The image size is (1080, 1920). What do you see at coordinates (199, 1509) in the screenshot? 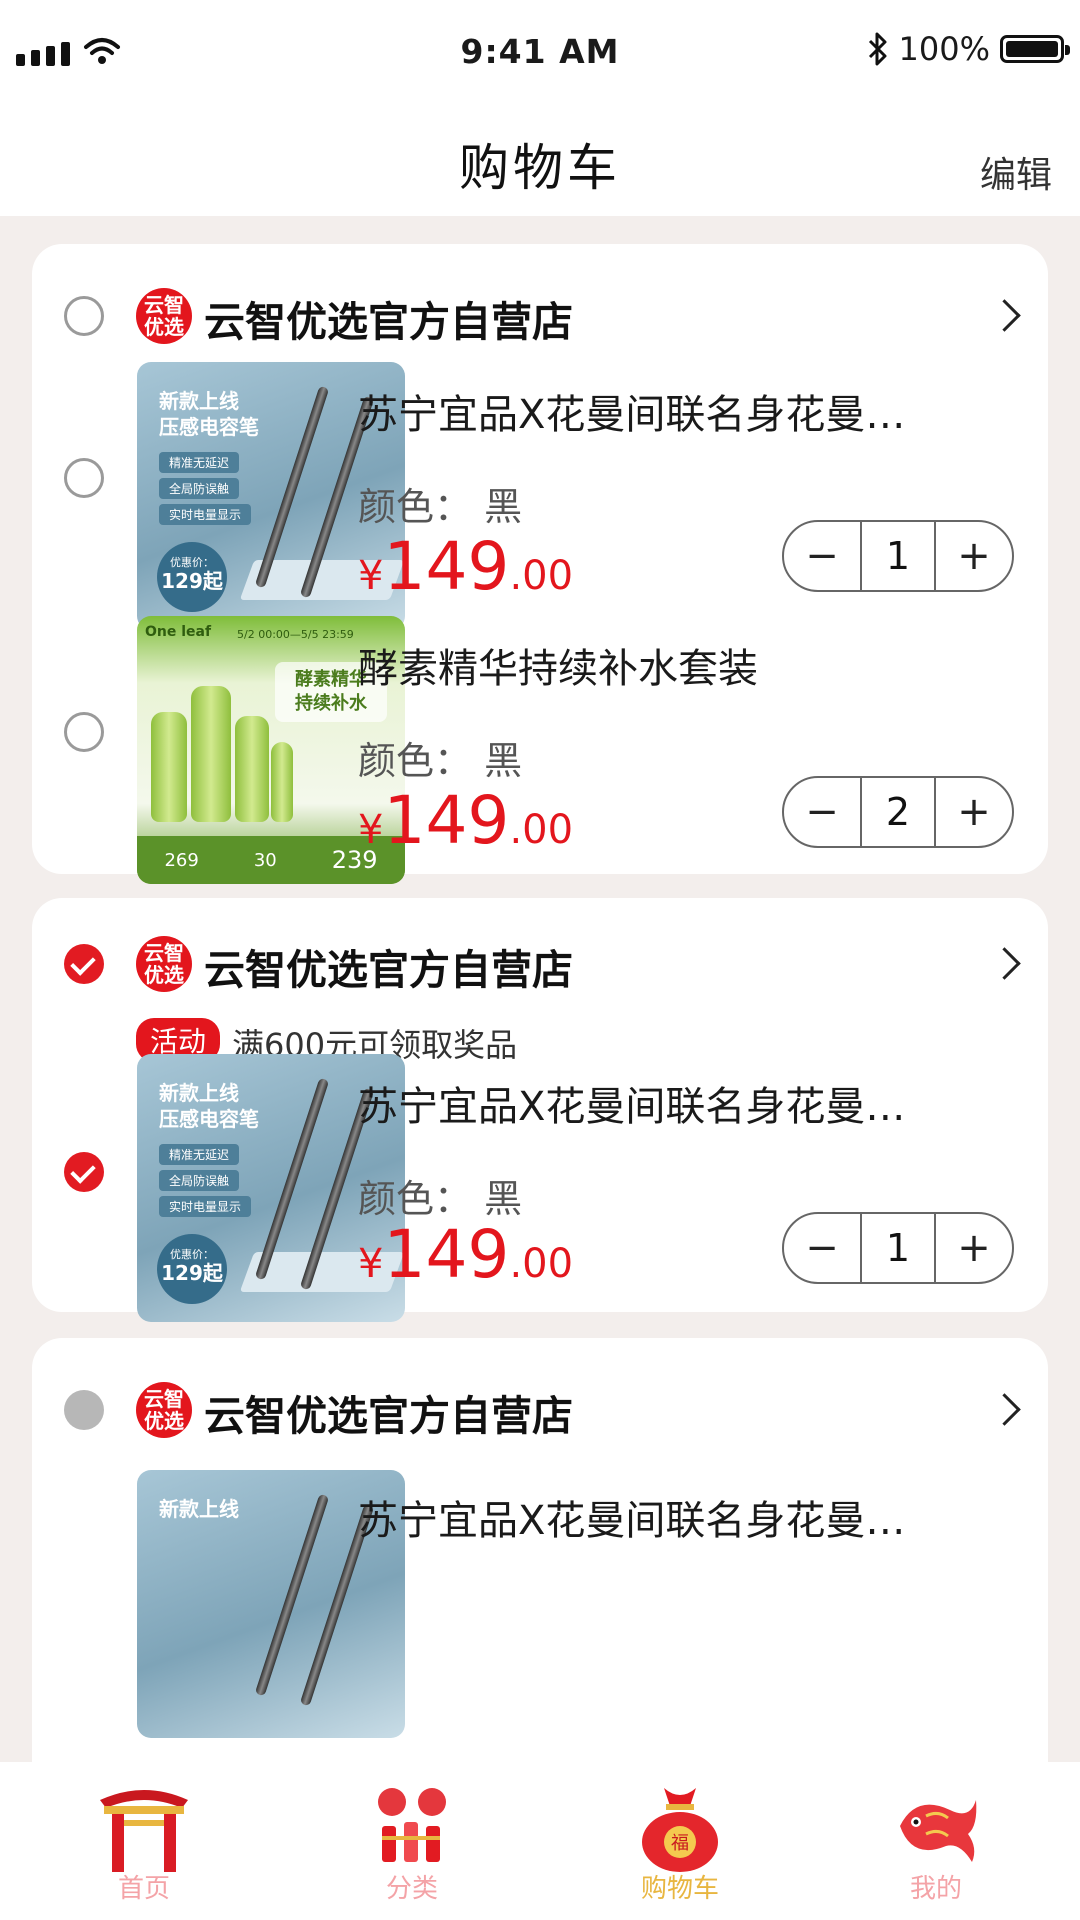
I see `image-headline: 新款上线` at bounding box center [199, 1509].